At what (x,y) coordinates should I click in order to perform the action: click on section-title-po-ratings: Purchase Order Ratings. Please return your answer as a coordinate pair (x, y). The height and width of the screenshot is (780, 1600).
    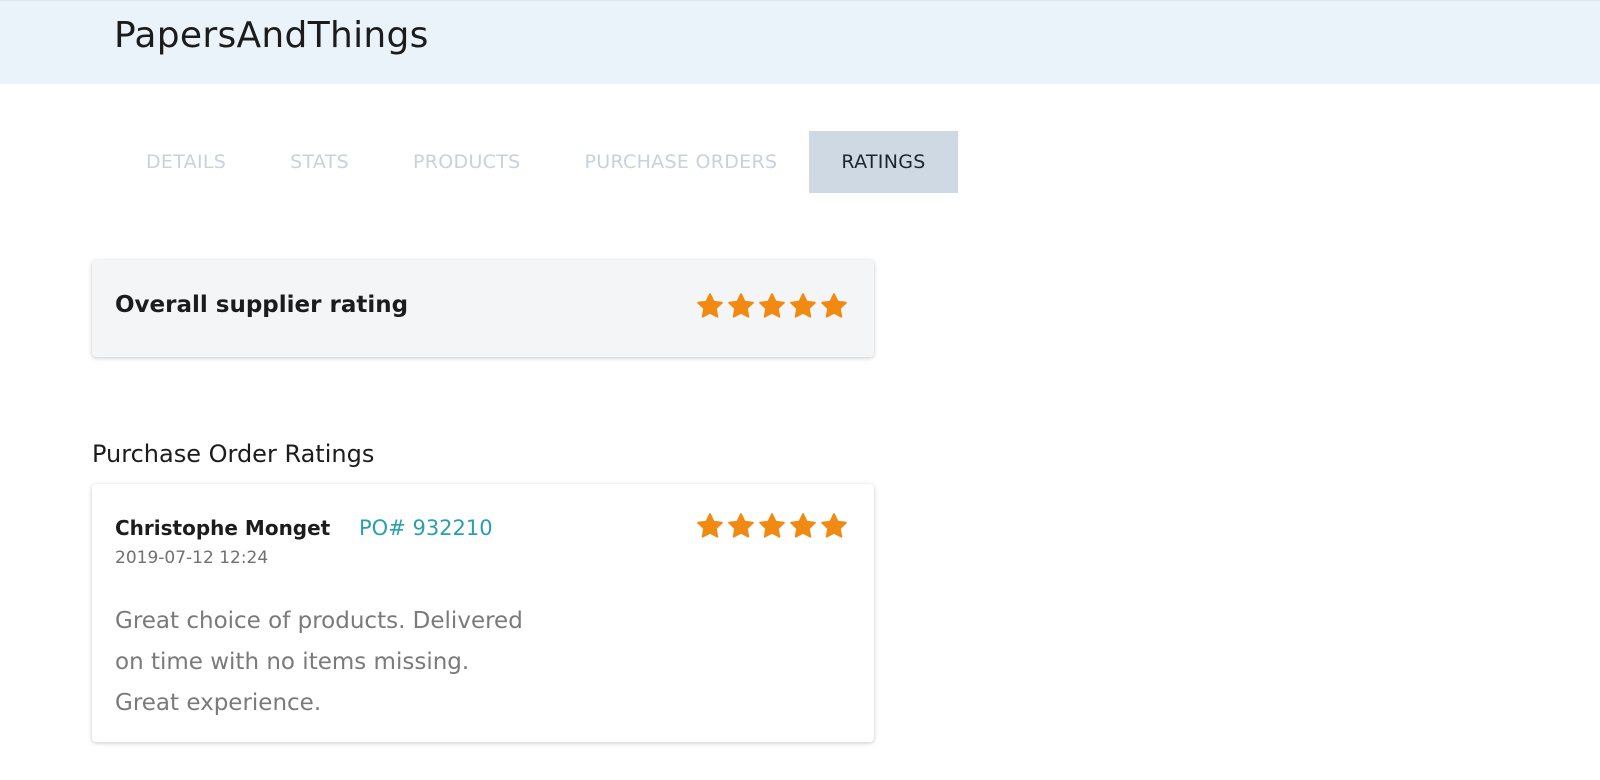
    Looking at the image, I should click on (233, 454).